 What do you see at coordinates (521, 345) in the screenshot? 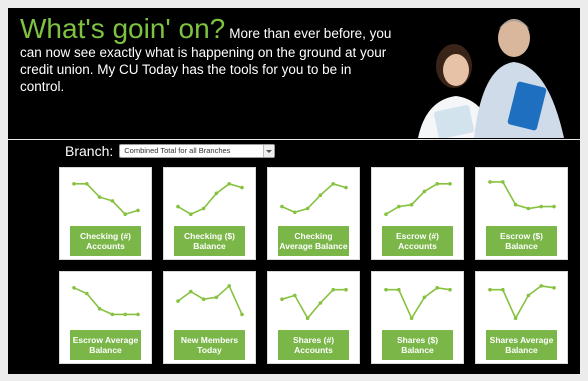
I see `tile-label: Shares Average Balance` at bounding box center [521, 345].